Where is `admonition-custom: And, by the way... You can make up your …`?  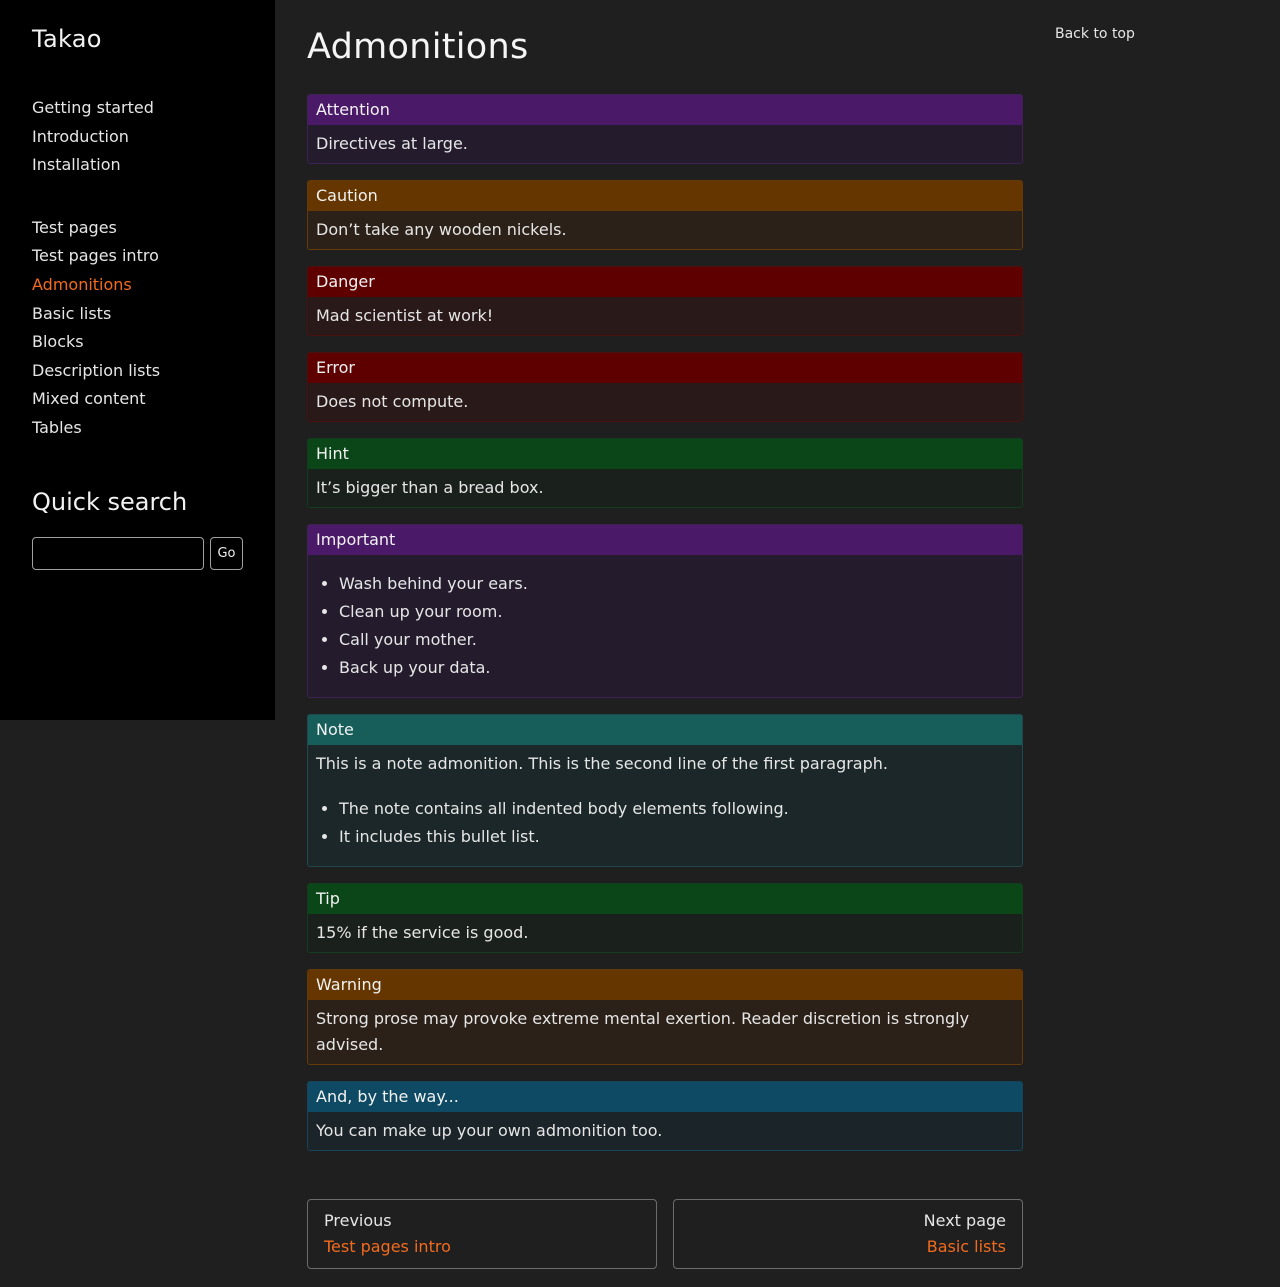 admonition-custom: And, by the way... You can make up your … is located at coordinates (665, 1116).